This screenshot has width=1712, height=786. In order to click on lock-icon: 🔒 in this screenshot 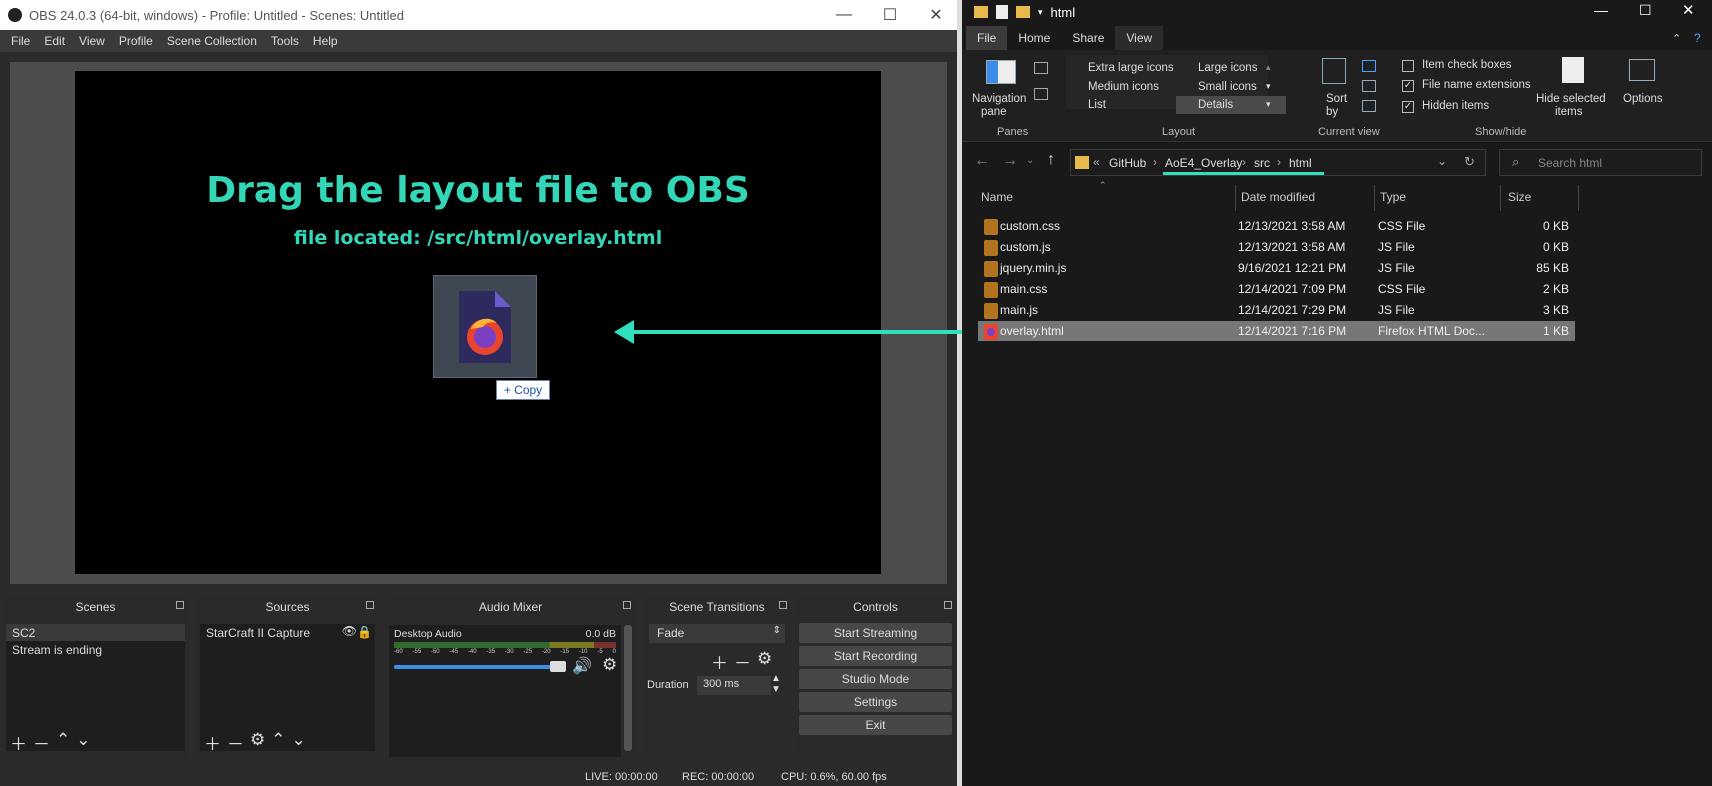, I will do `click(364, 632)`.